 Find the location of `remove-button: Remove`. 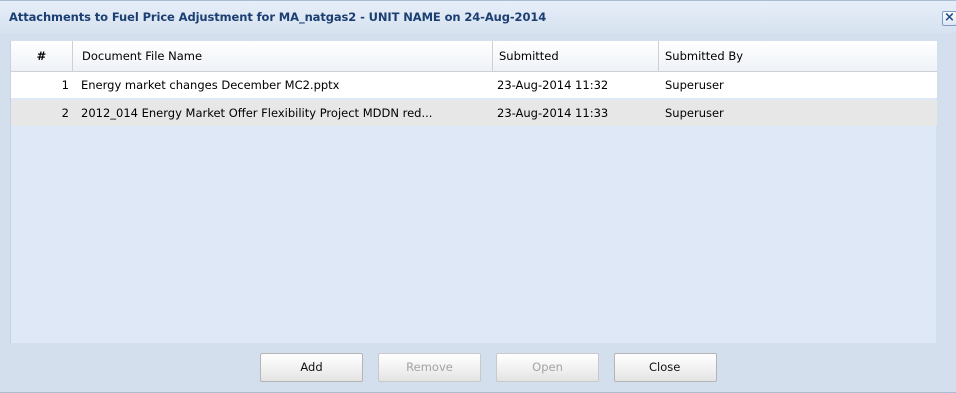

remove-button: Remove is located at coordinates (429, 367).